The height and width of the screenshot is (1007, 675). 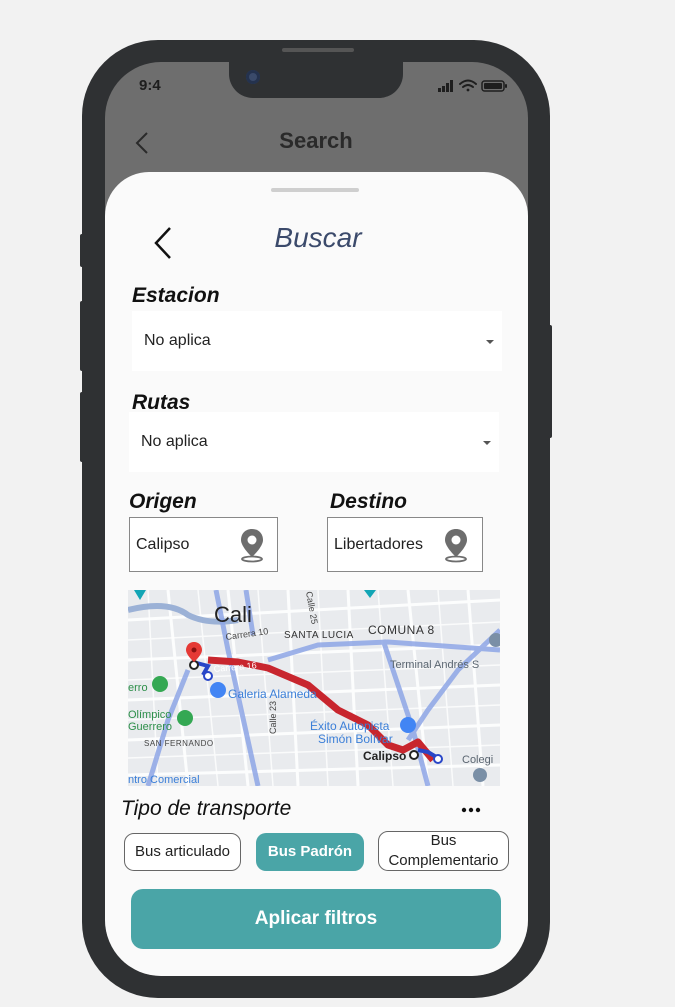 What do you see at coordinates (233, 614) in the screenshot?
I see `map-label-cali: Cali` at bounding box center [233, 614].